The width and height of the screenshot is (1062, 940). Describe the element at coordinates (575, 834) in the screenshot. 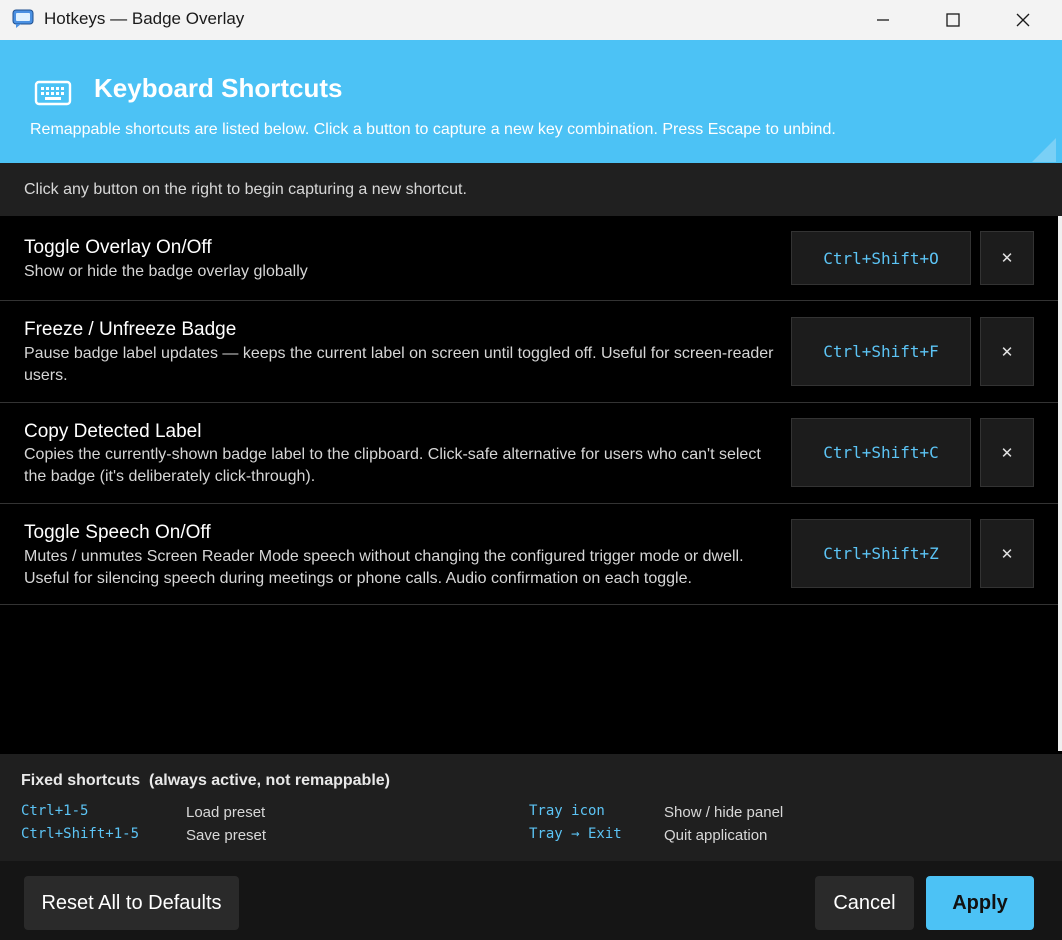

I see `fixed-shortcut-key: Tray → Exit` at that location.